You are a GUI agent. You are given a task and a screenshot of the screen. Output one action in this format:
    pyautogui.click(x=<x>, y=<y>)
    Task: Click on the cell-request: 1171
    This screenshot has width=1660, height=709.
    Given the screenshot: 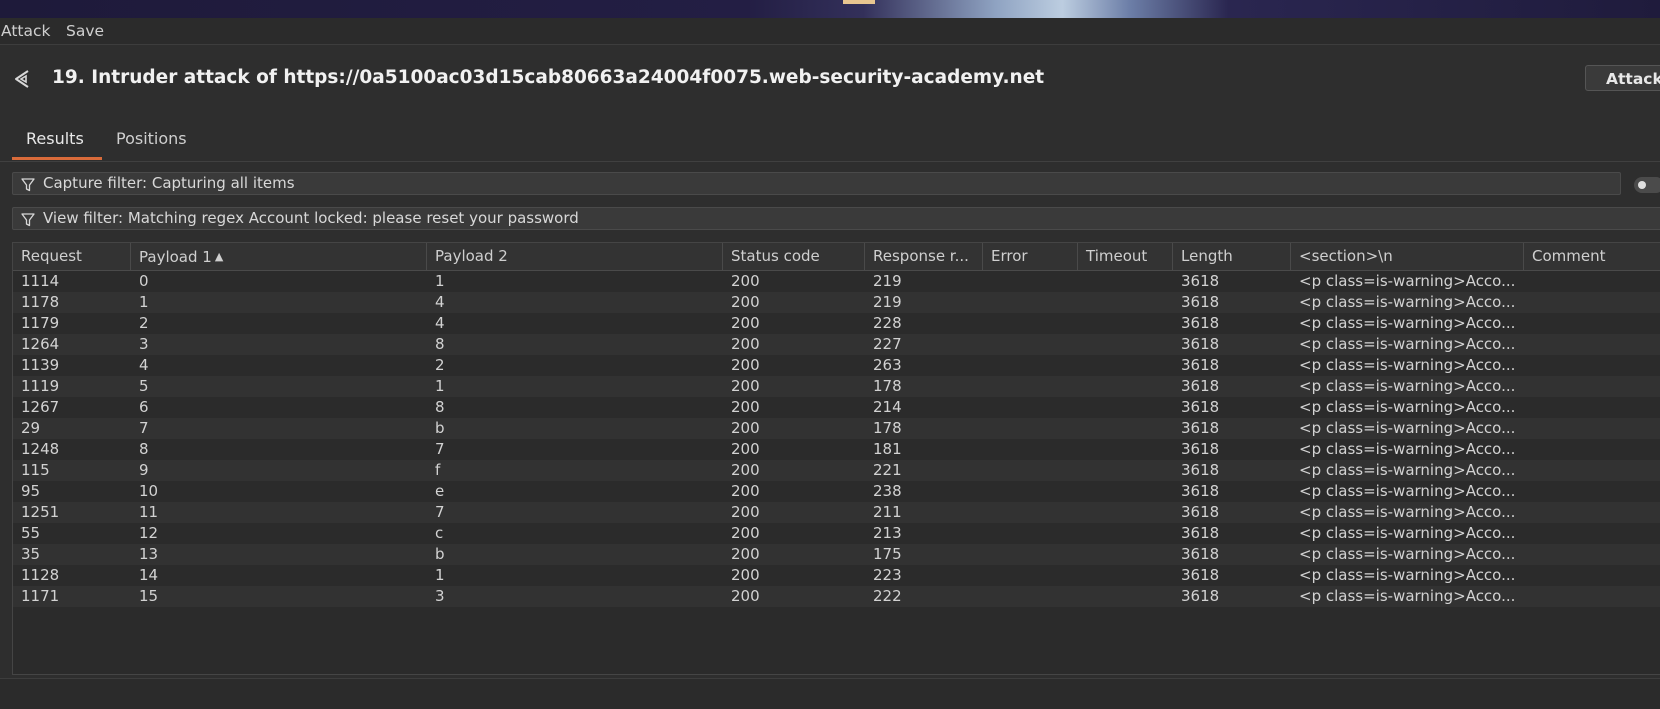 What is the action you would take?
    pyautogui.click(x=40, y=596)
    